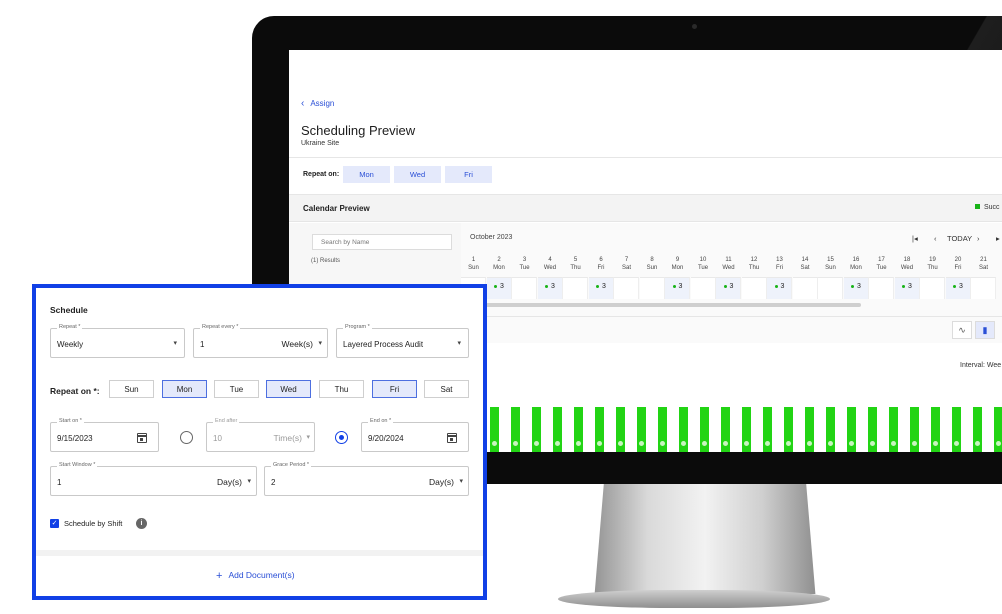  Describe the element at coordinates (386, 438) in the screenshot. I see `end-on-value: 9/20/2024` at that location.